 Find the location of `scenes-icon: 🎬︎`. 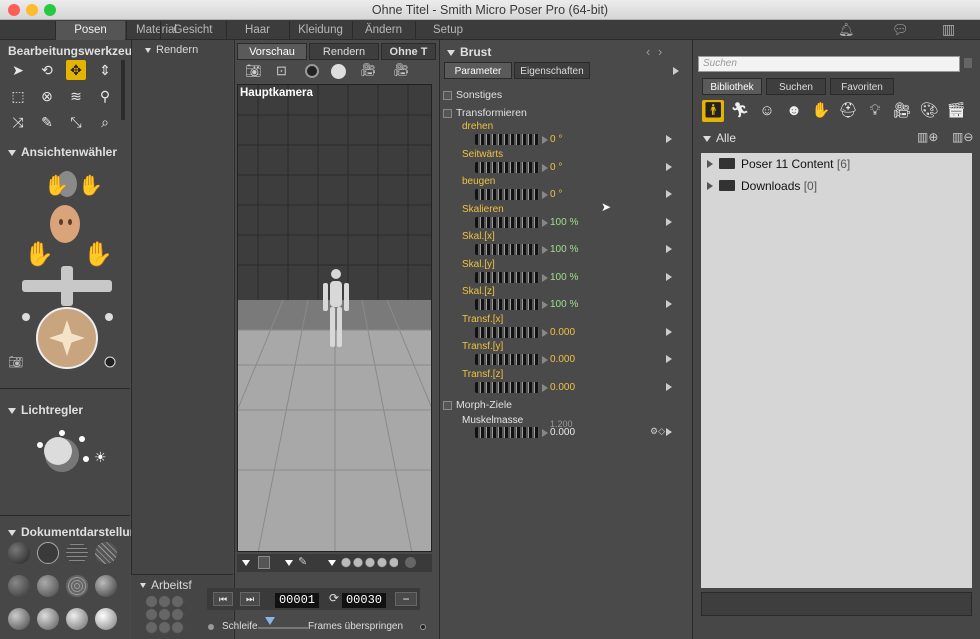

scenes-icon: 🎬︎ is located at coordinates (956, 111).